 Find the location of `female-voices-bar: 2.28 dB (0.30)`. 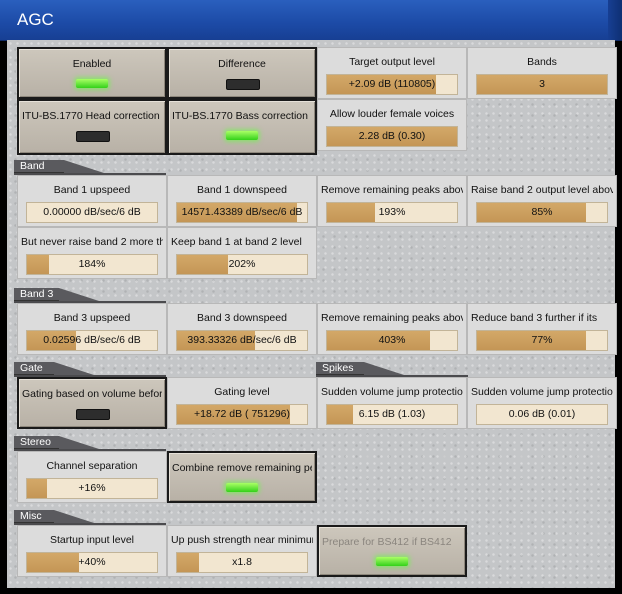

female-voices-bar: 2.28 dB (0.30) is located at coordinates (392, 136).